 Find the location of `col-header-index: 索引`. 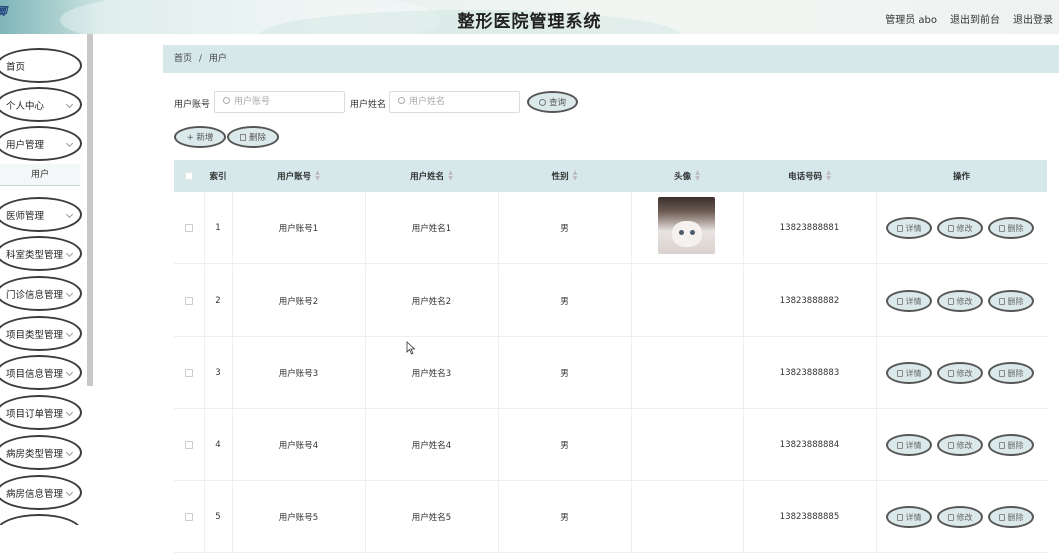

col-header-index: 索引 is located at coordinates (218, 177).